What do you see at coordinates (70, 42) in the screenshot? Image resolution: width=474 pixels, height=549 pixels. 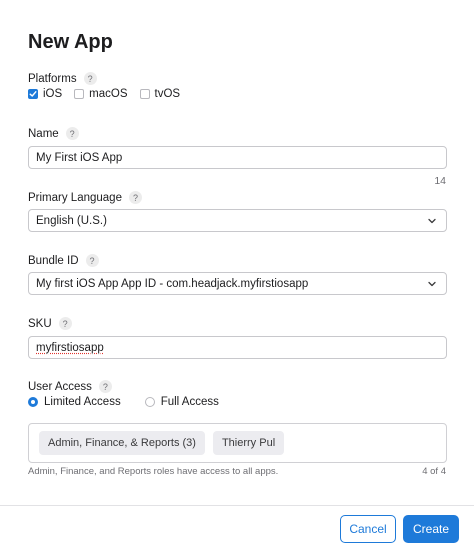 I see `dialog-title: New App` at bounding box center [70, 42].